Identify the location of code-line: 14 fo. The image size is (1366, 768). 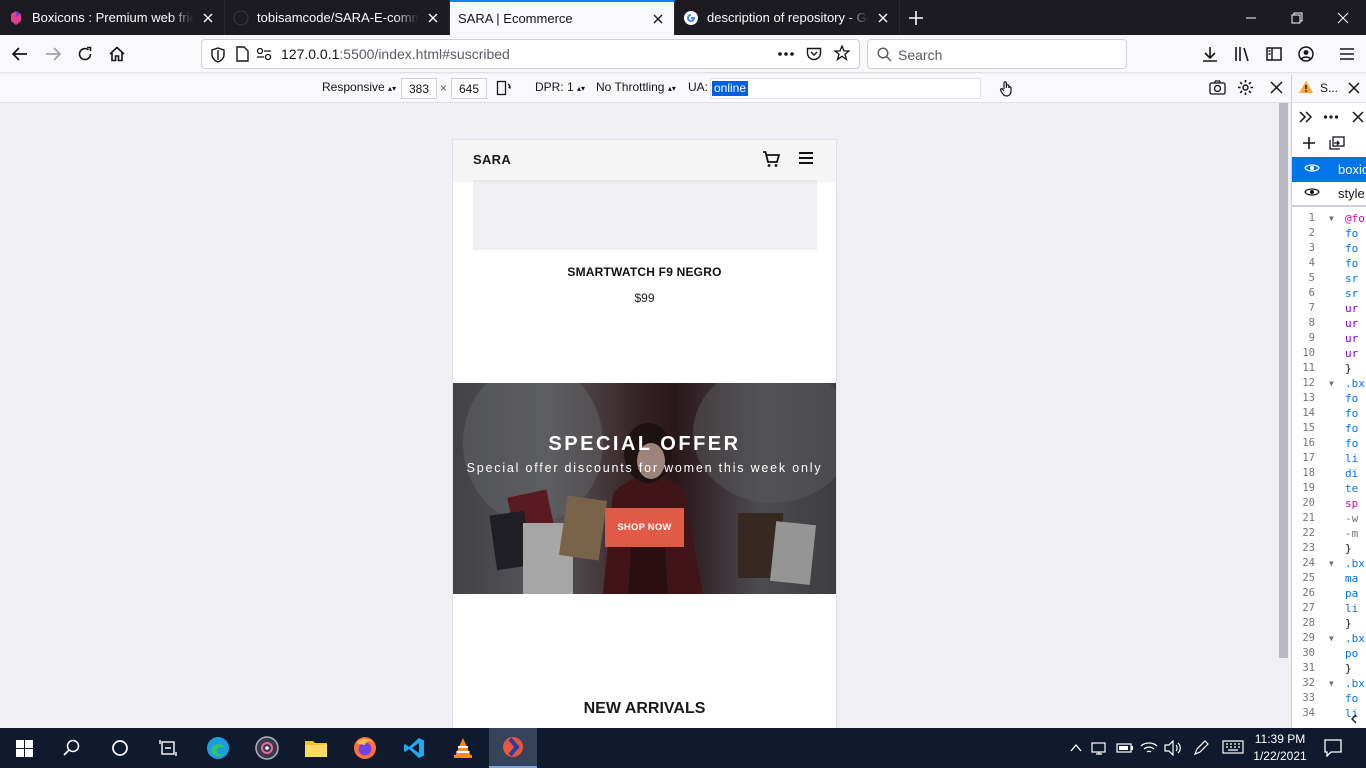
(1329, 413).